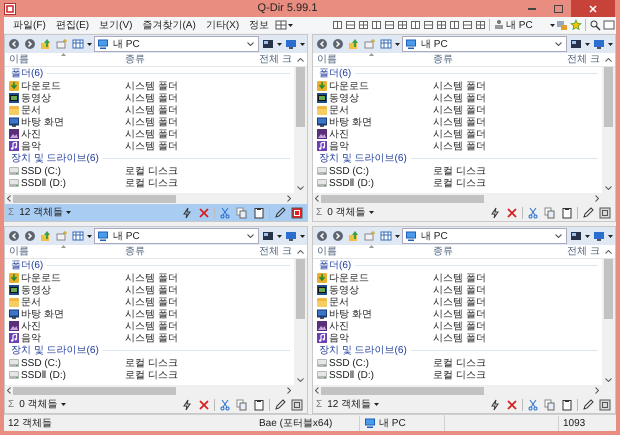 The image size is (620, 435). What do you see at coordinates (259, 25) in the screenshot?
I see `menu-item: 정보` at bounding box center [259, 25].